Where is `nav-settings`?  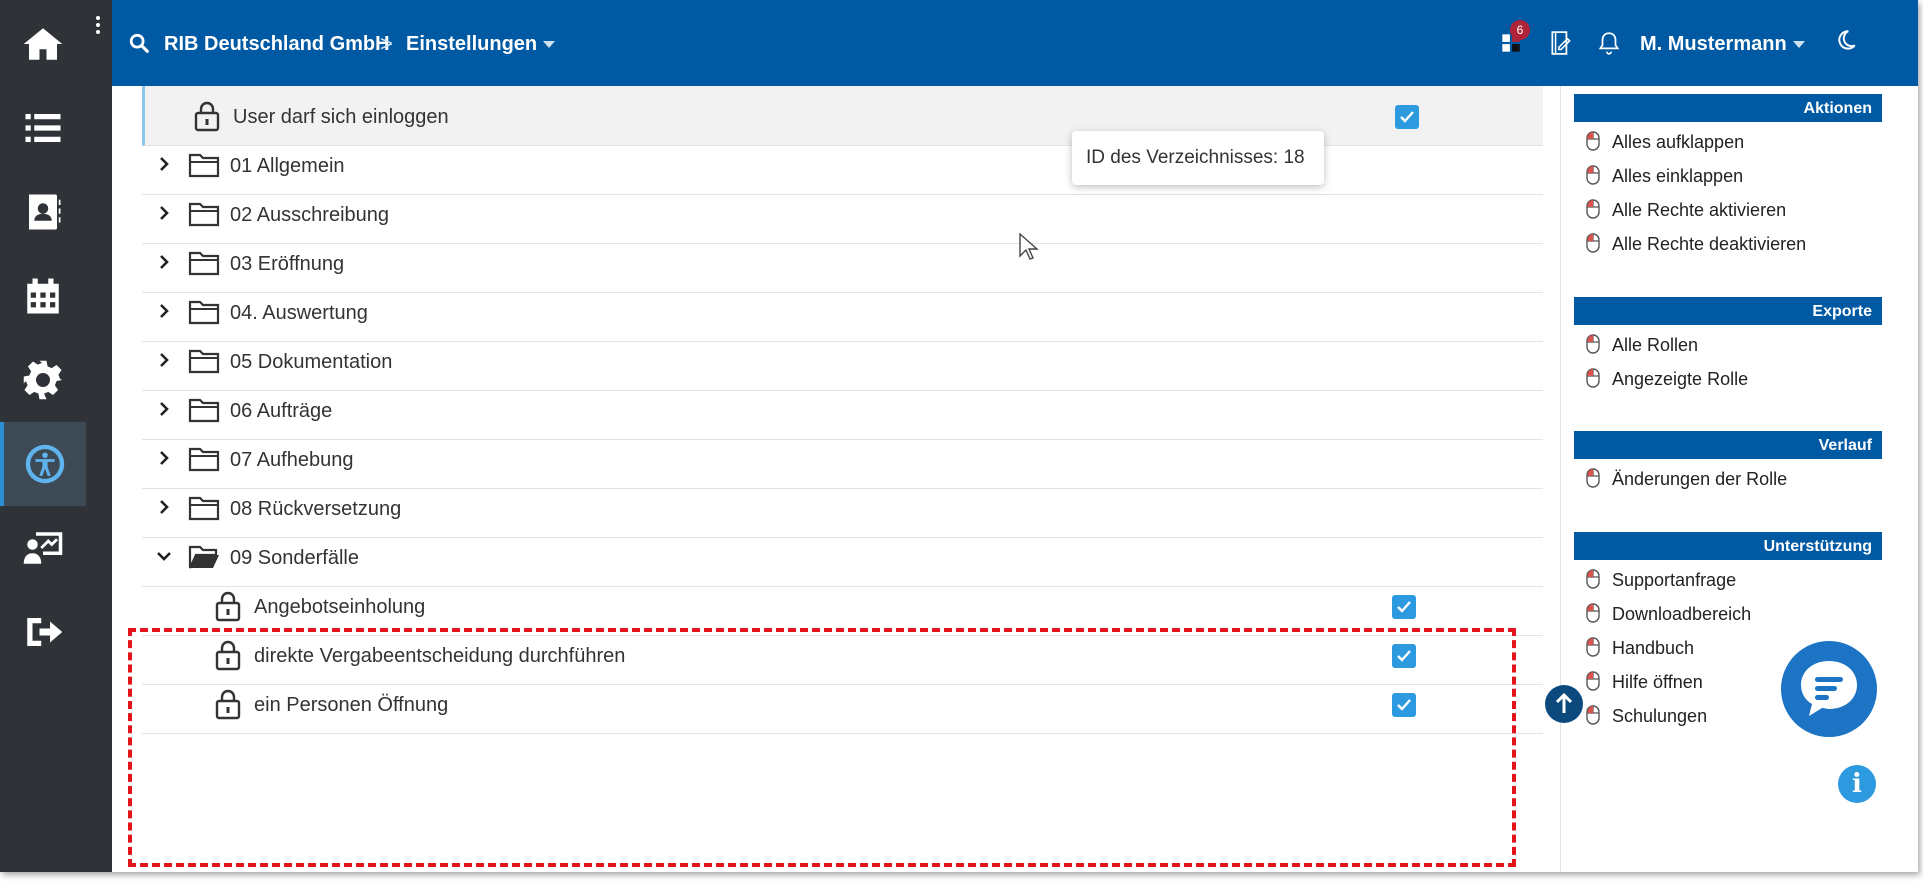
nav-settings is located at coordinates (43, 380).